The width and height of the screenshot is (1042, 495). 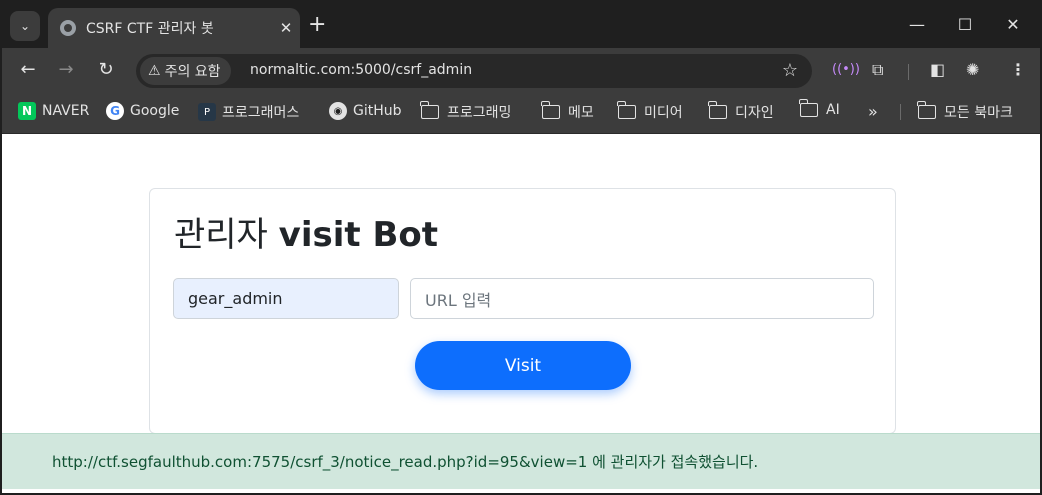 What do you see at coordinates (286, 298) in the screenshot?
I see `username-field: gear_admin` at bounding box center [286, 298].